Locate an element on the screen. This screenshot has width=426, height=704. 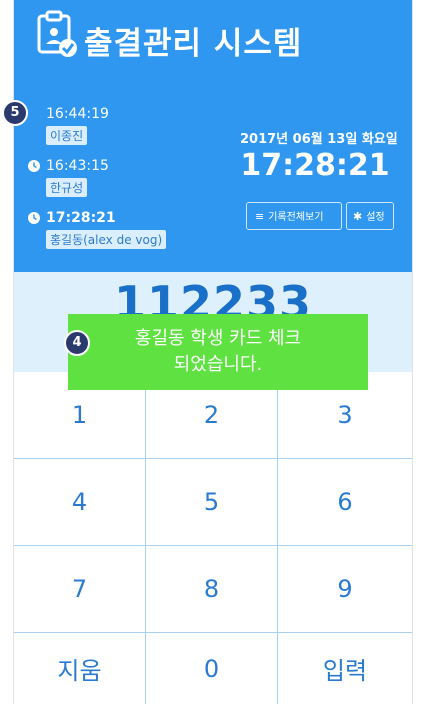
current-time: 17:28:21 is located at coordinates (315, 165).